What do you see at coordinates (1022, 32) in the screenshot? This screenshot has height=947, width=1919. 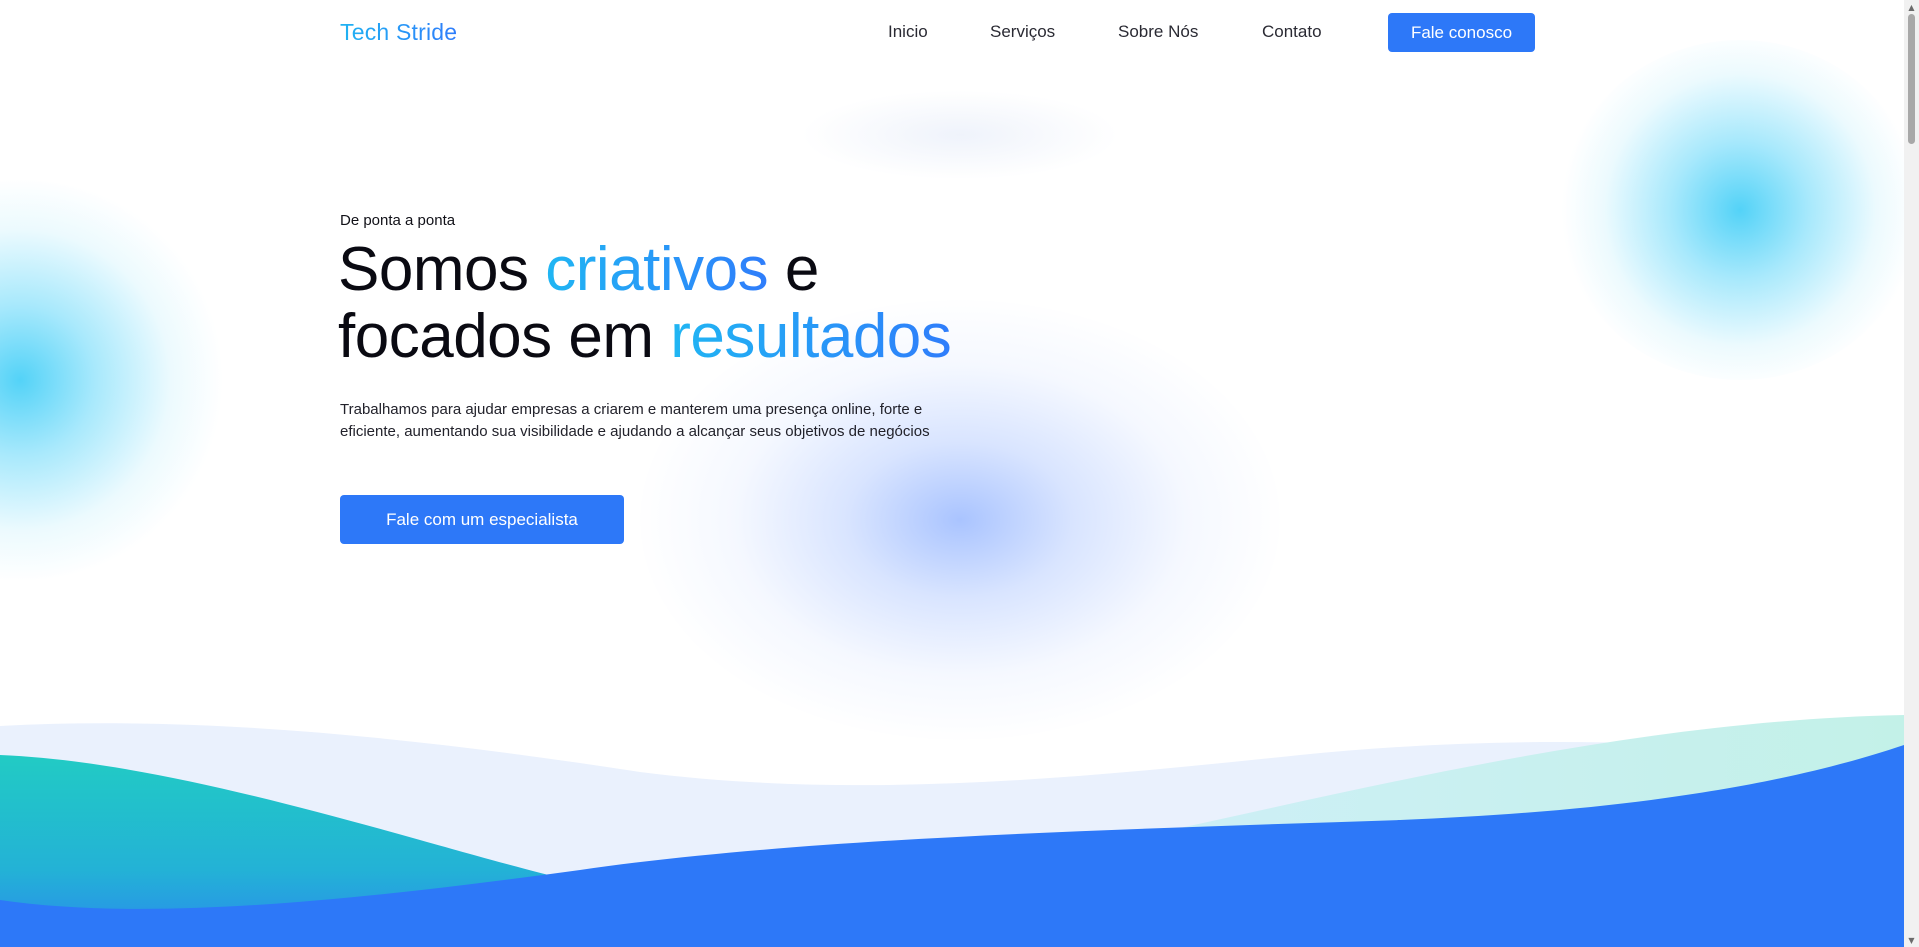 I see `nav-link-servicos: Serviços` at bounding box center [1022, 32].